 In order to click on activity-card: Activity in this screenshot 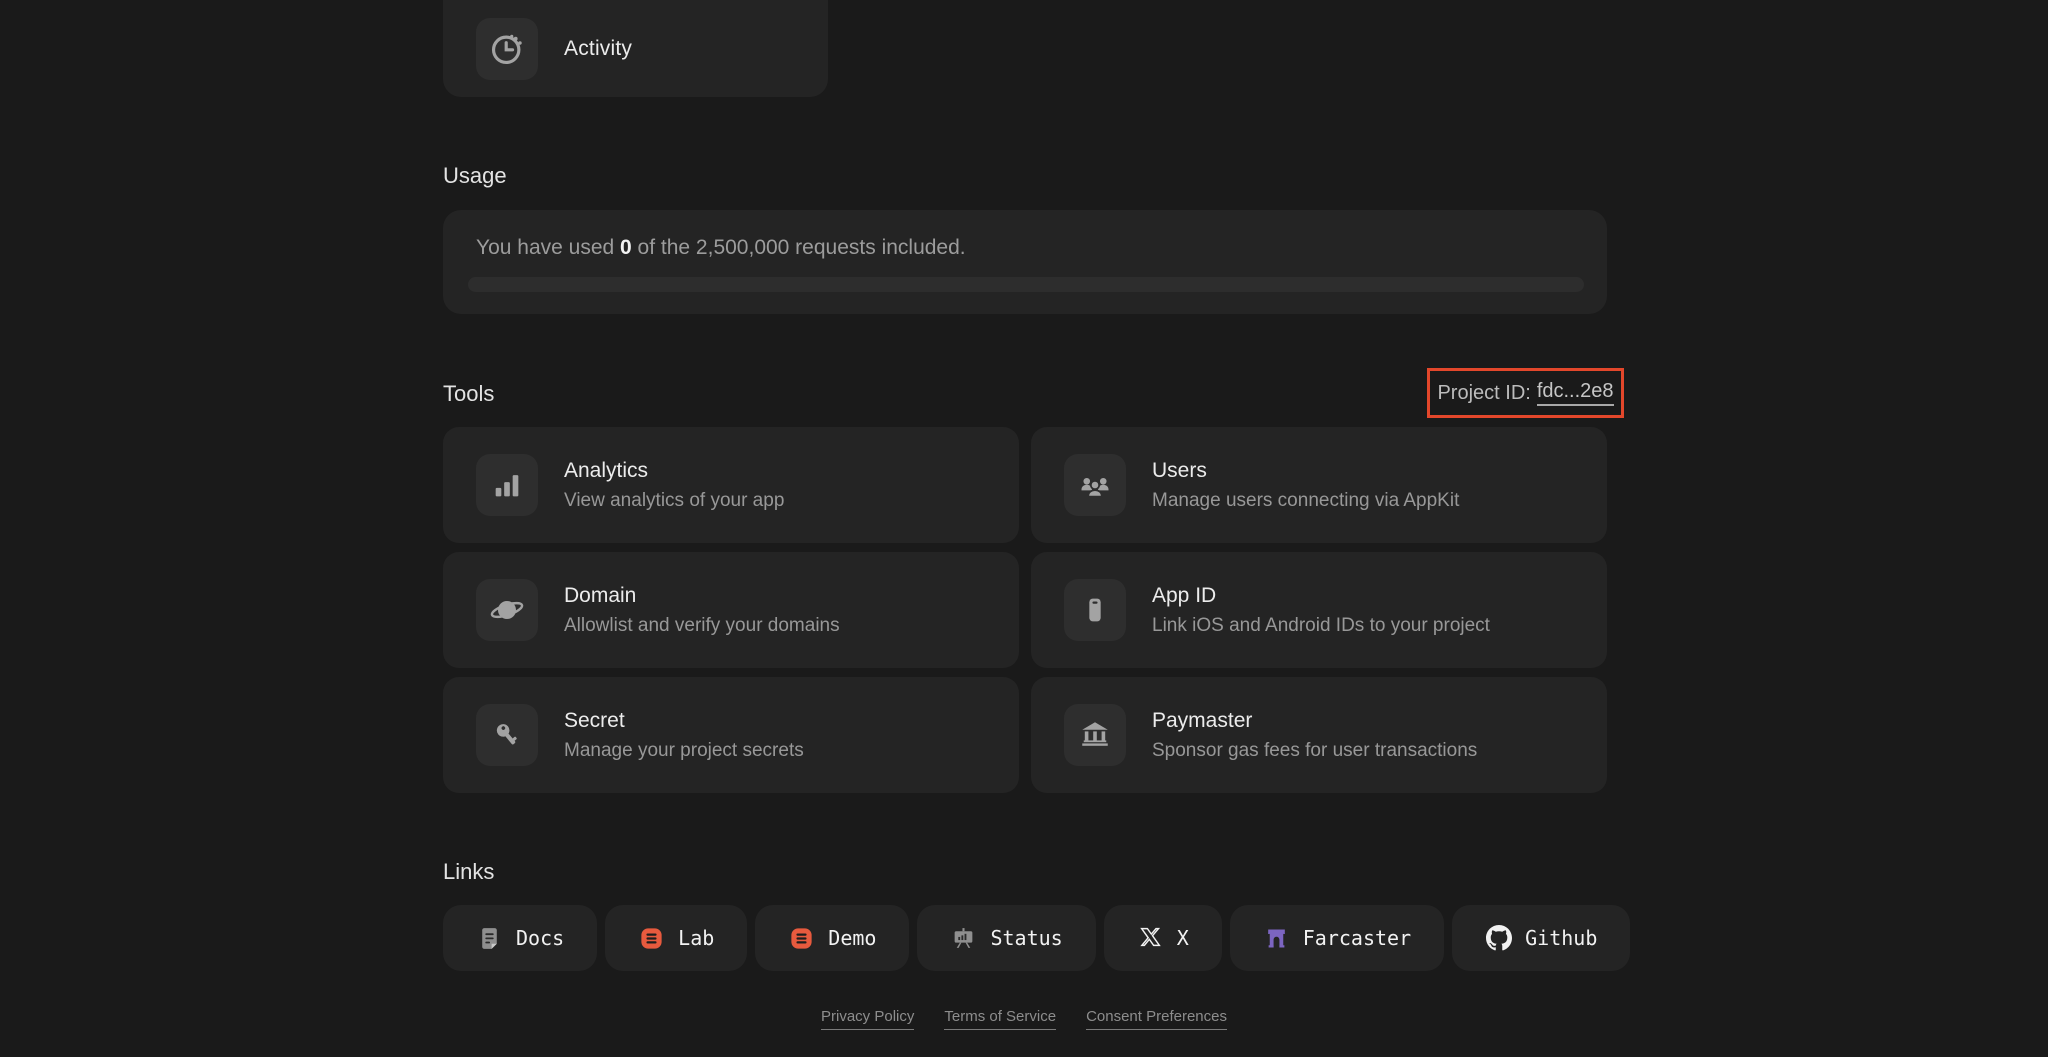, I will do `click(635, 48)`.